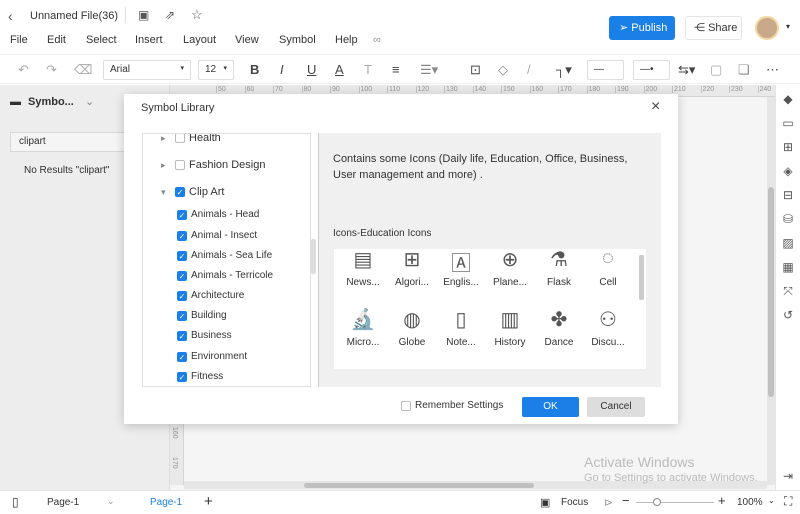  I want to click on database-icon: ⛁, so click(788, 219).